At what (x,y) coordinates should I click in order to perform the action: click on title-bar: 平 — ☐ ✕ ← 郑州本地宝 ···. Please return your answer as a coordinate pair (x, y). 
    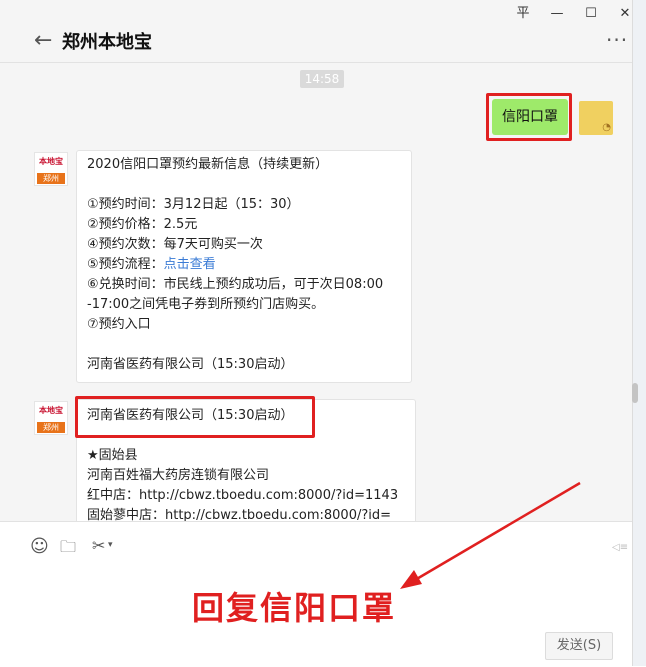
    Looking at the image, I should click on (316, 31).